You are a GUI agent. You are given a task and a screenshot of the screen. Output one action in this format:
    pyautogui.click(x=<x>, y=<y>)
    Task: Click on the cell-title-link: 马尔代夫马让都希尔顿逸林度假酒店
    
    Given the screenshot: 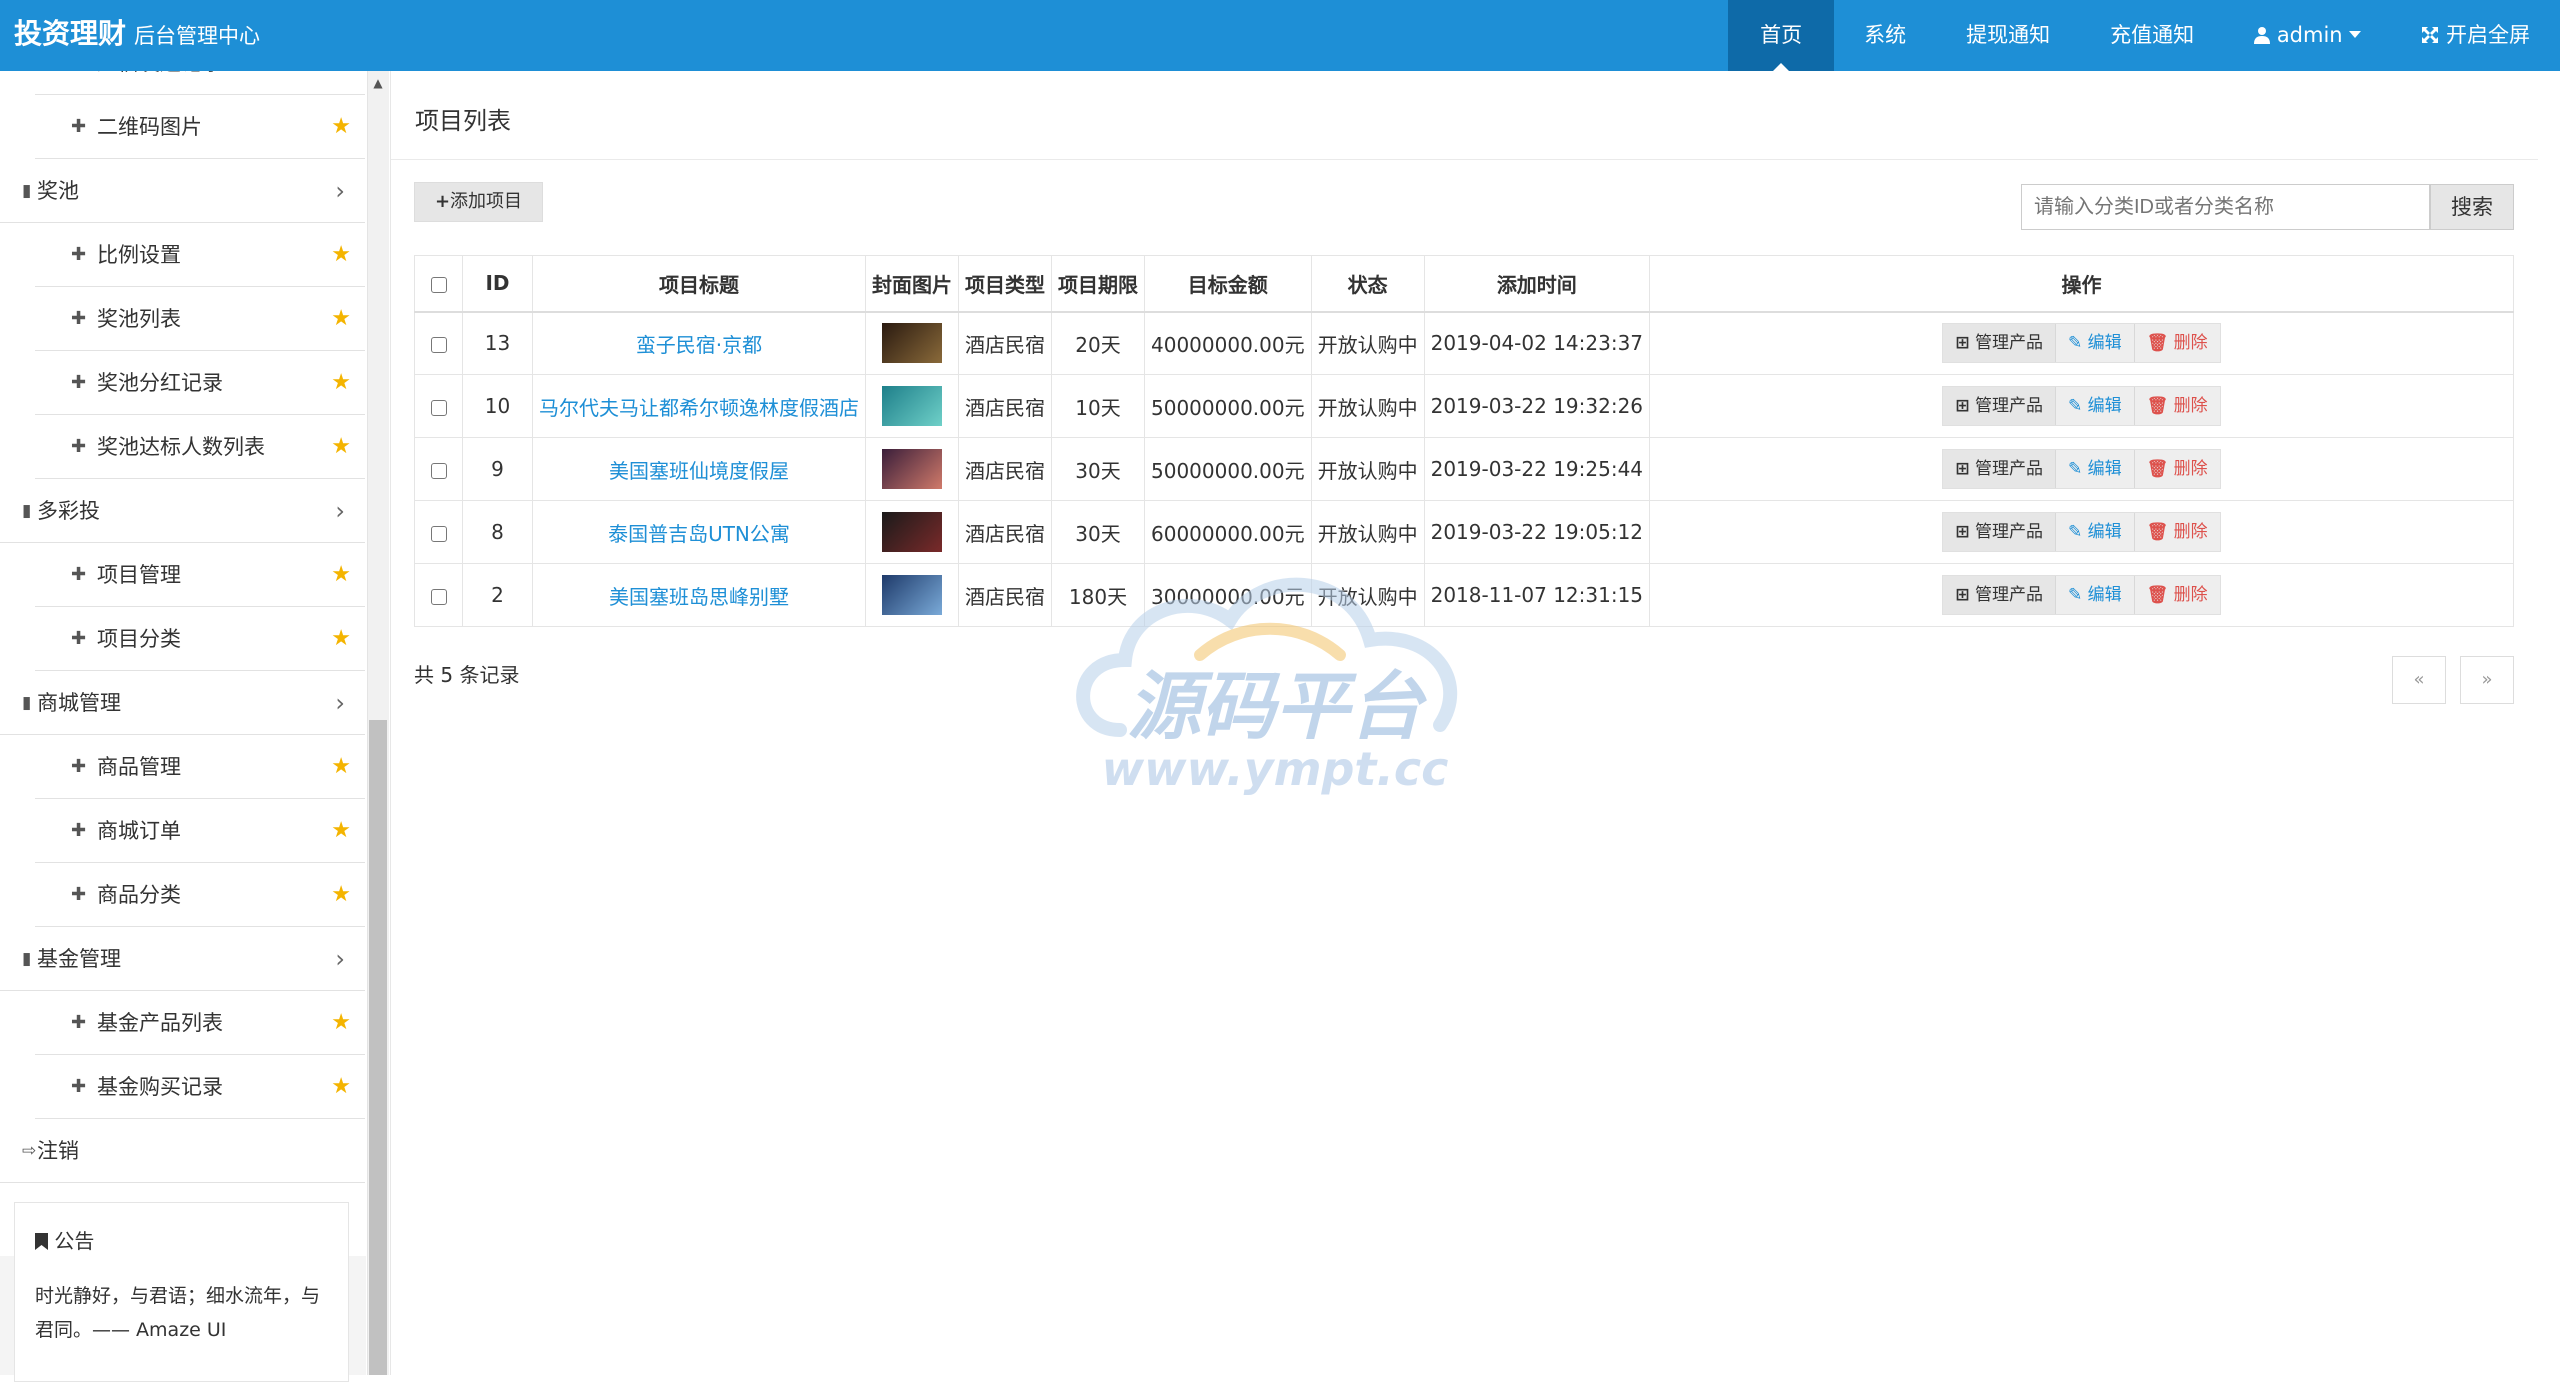 What is the action you would take?
    pyautogui.click(x=699, y=406)
    